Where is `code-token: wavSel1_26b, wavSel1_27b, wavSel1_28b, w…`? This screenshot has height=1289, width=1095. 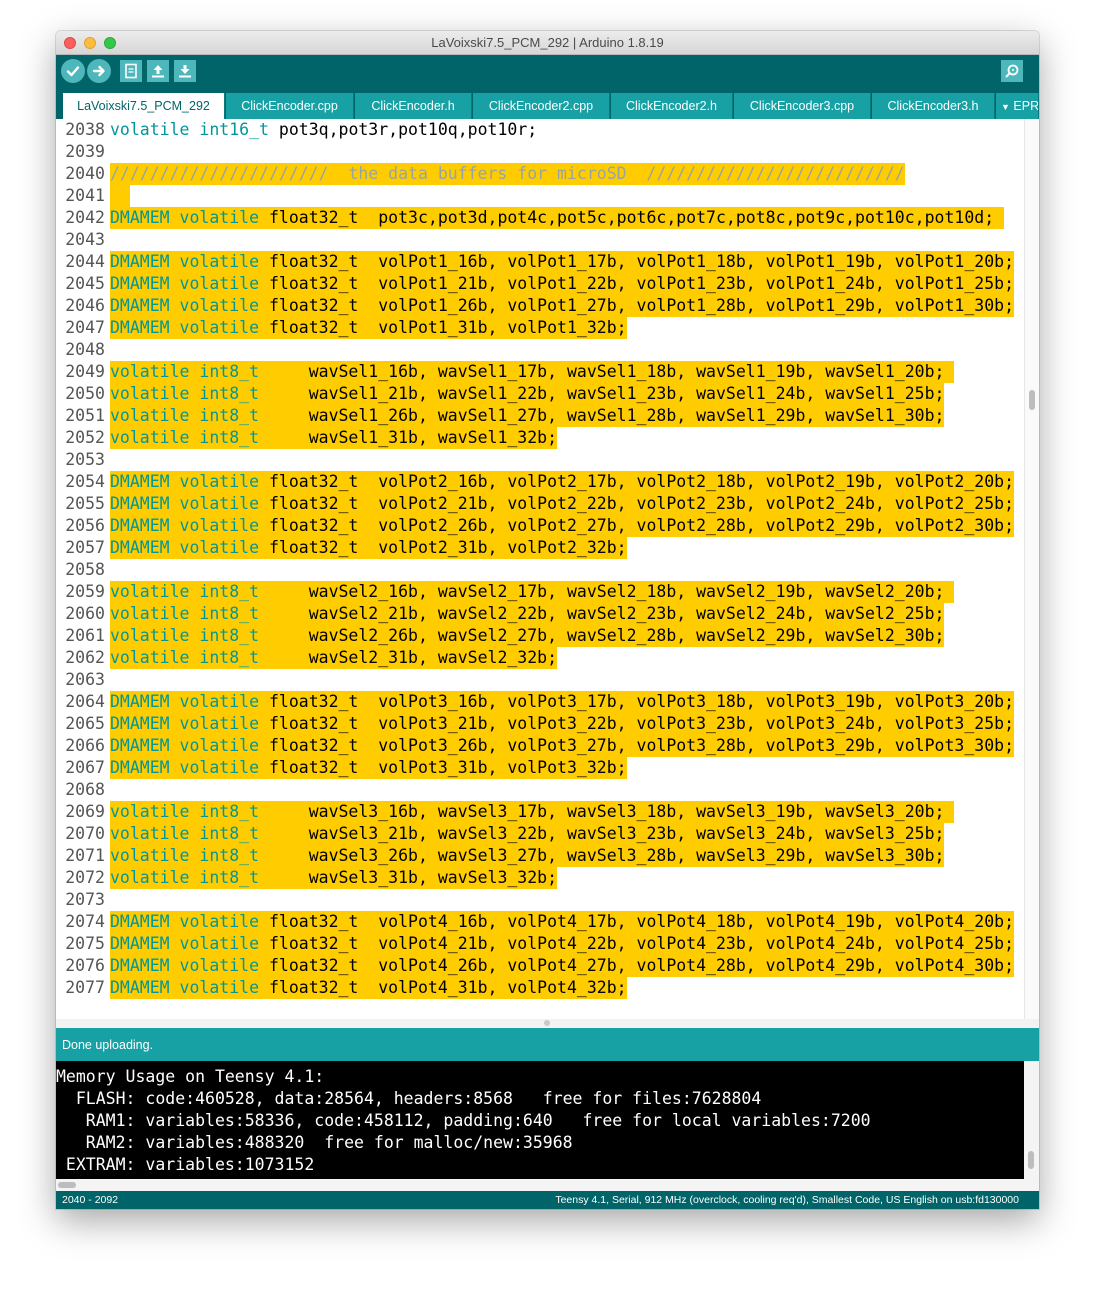 code-token: wavSel1_26b, wavSel1_27b, wavSel1_28b, w… is located at coordinates (602, 415).